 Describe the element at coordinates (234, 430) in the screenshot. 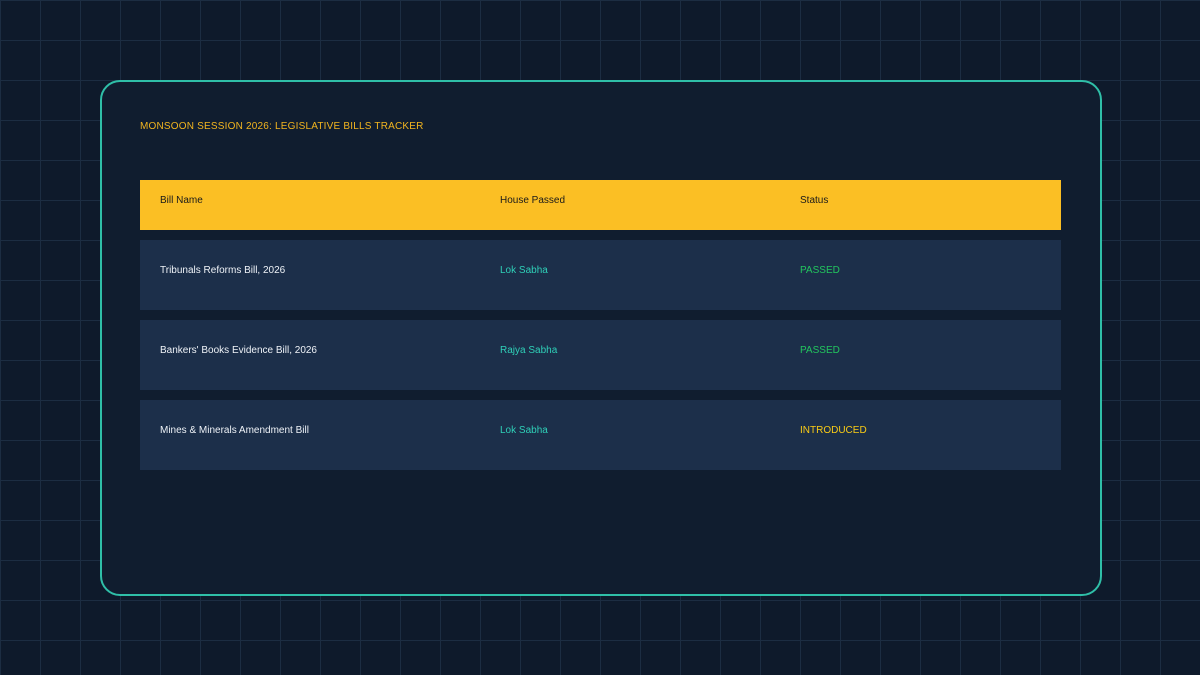

I see `bill-name: Mines & Minerals Amendment Bill` at that location.